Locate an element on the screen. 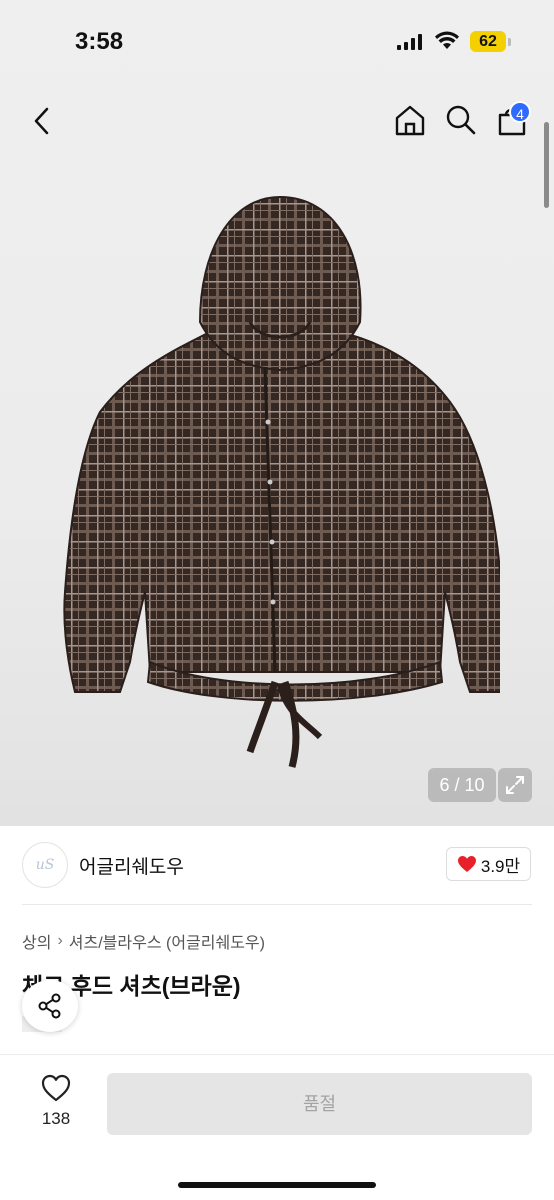 The width and height of the screenshot is (554, 1200). brand-like-count: 3.9만 is located at coordinates (500, 866).